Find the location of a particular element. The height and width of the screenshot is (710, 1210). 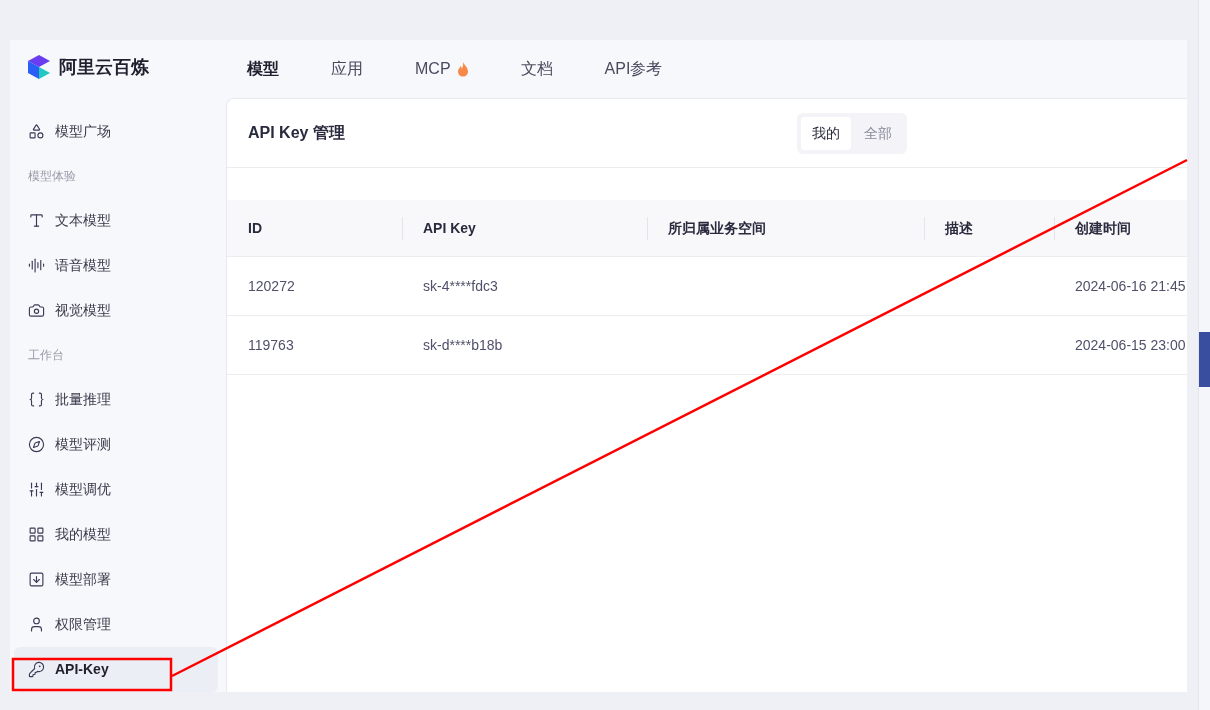

shapes-icon is located at coordinates (36, 131).